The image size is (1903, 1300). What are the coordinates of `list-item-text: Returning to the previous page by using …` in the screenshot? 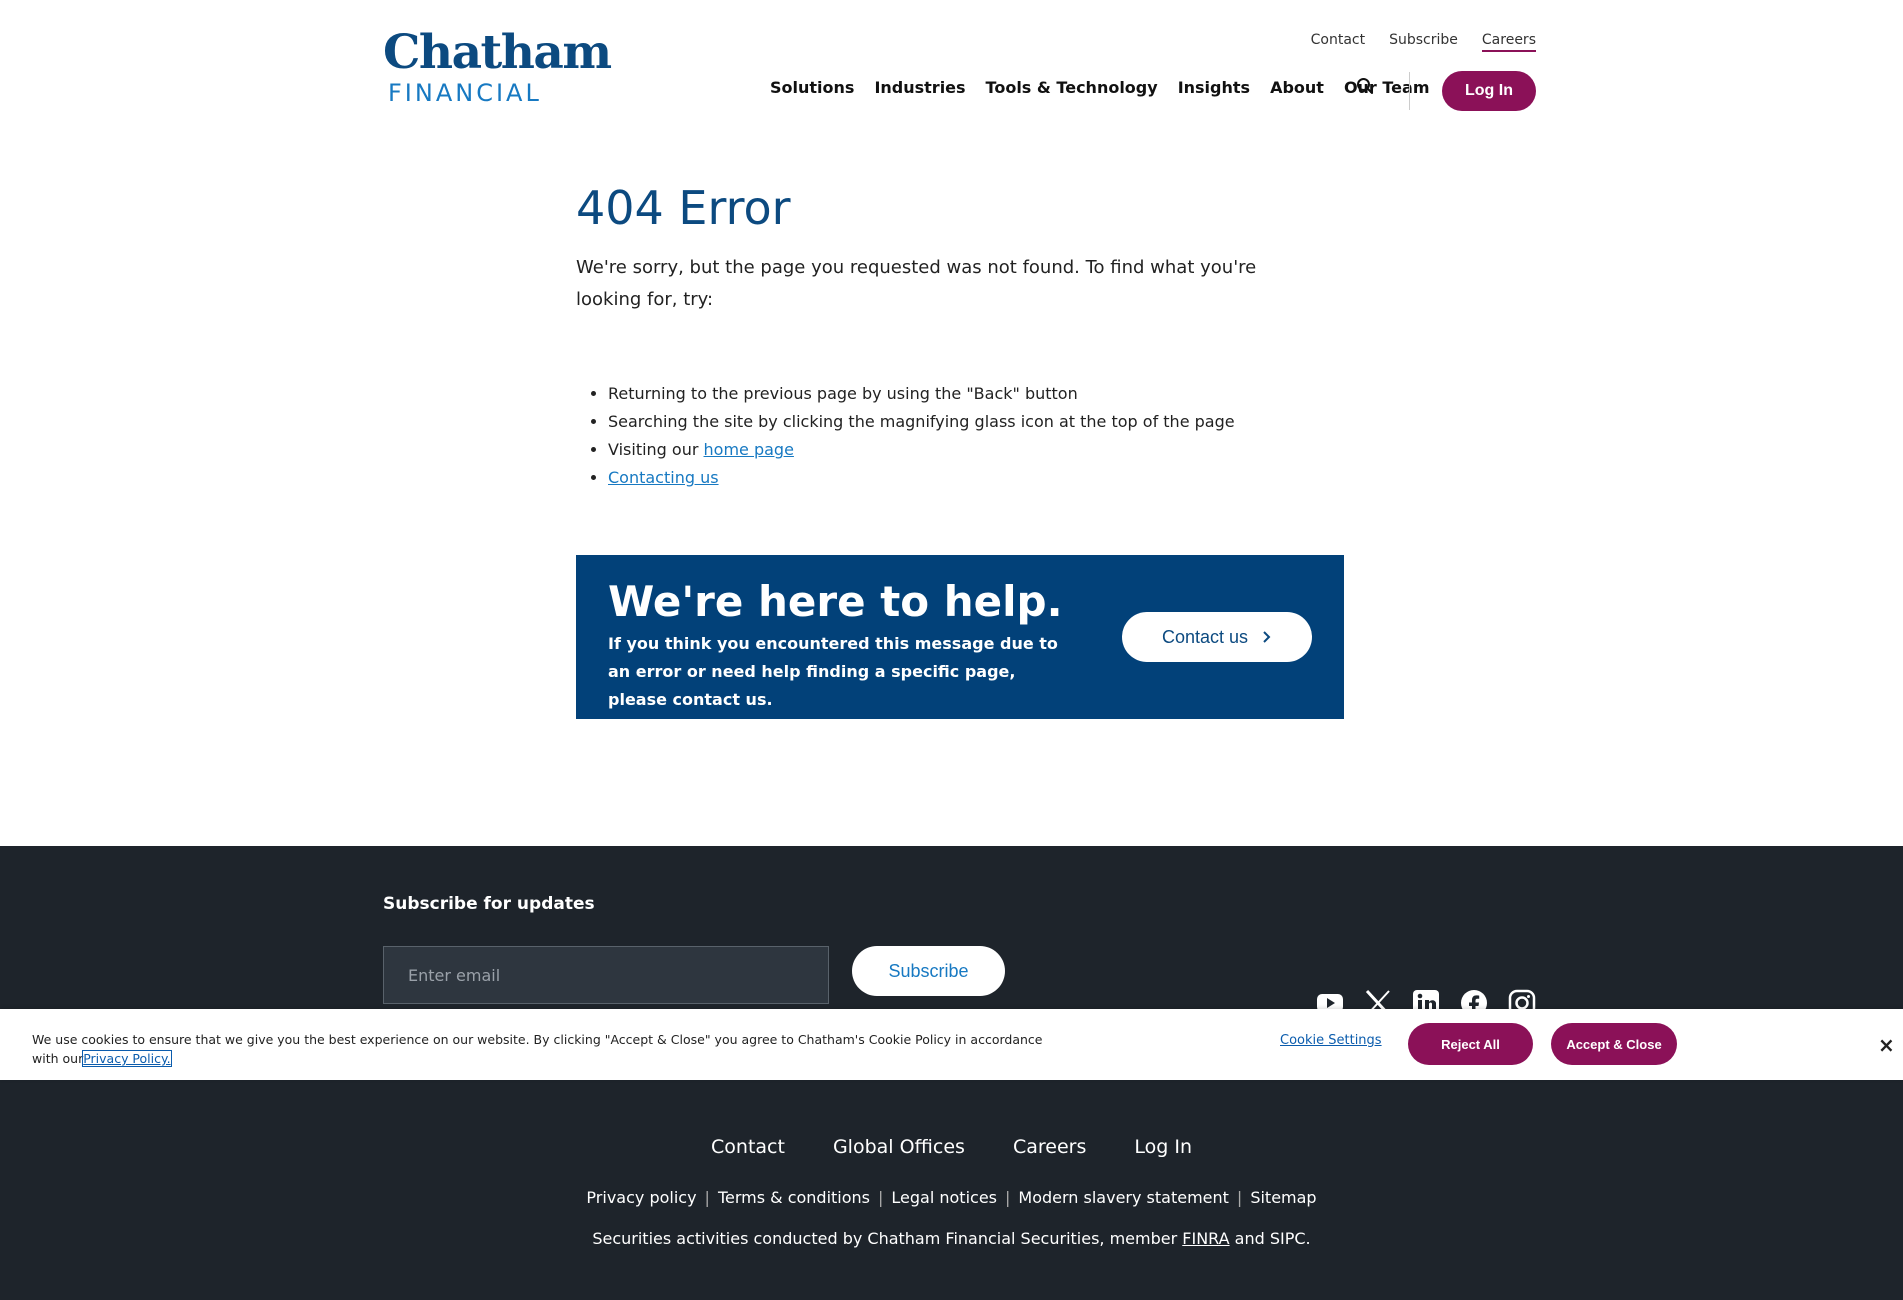 It's located at (843, 393).